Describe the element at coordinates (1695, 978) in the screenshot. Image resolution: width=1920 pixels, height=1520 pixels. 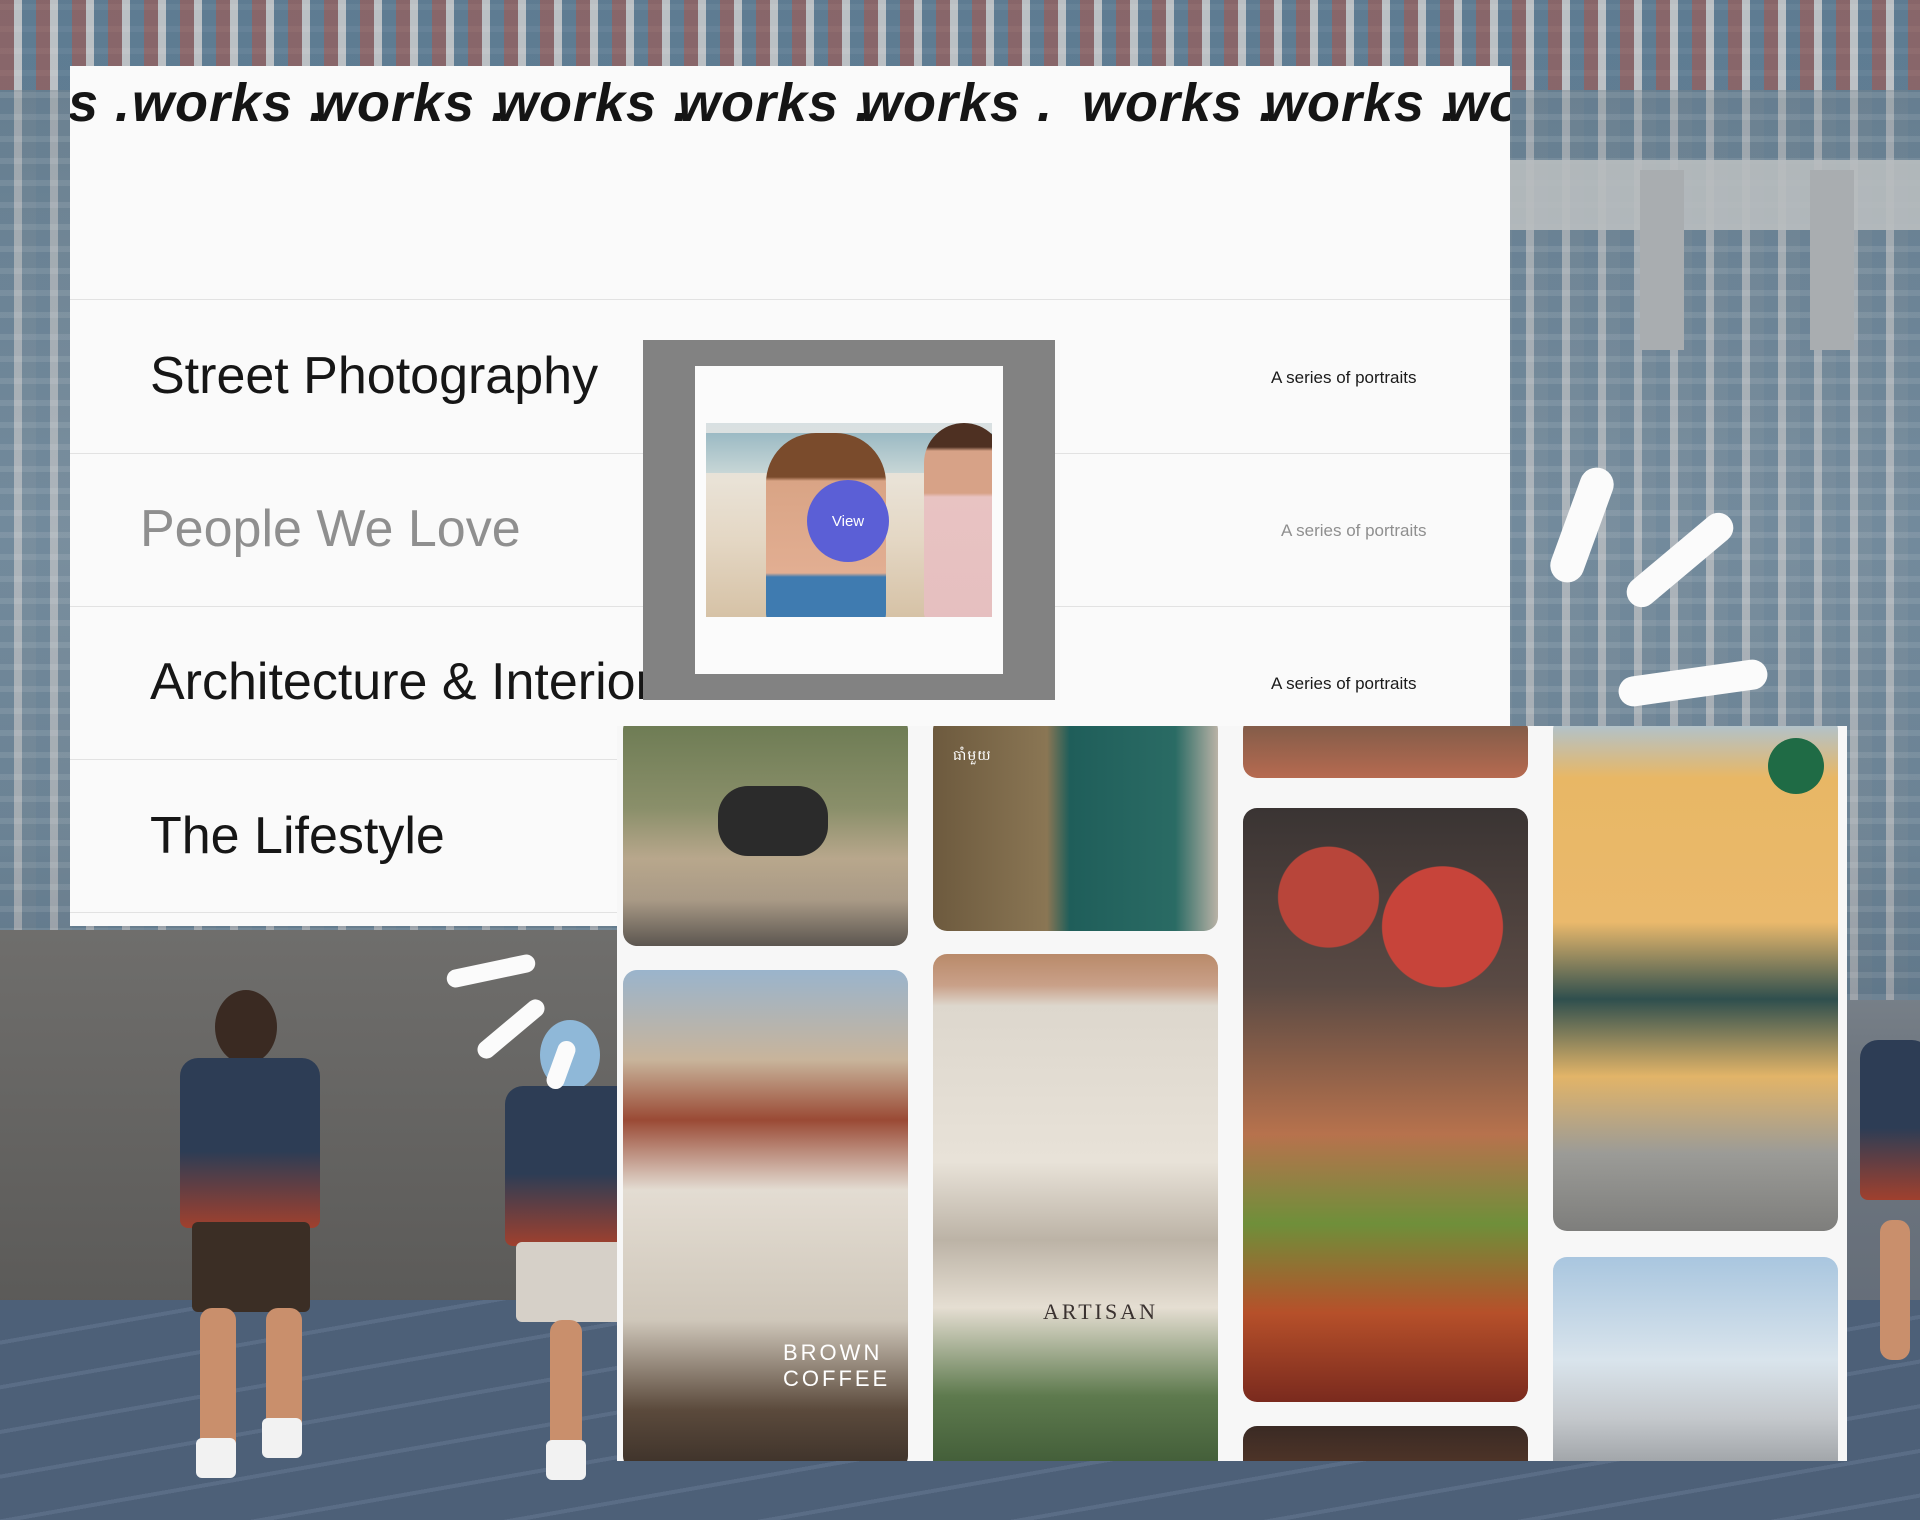
I see `gallery-photo-yellow-cafe` at that location.